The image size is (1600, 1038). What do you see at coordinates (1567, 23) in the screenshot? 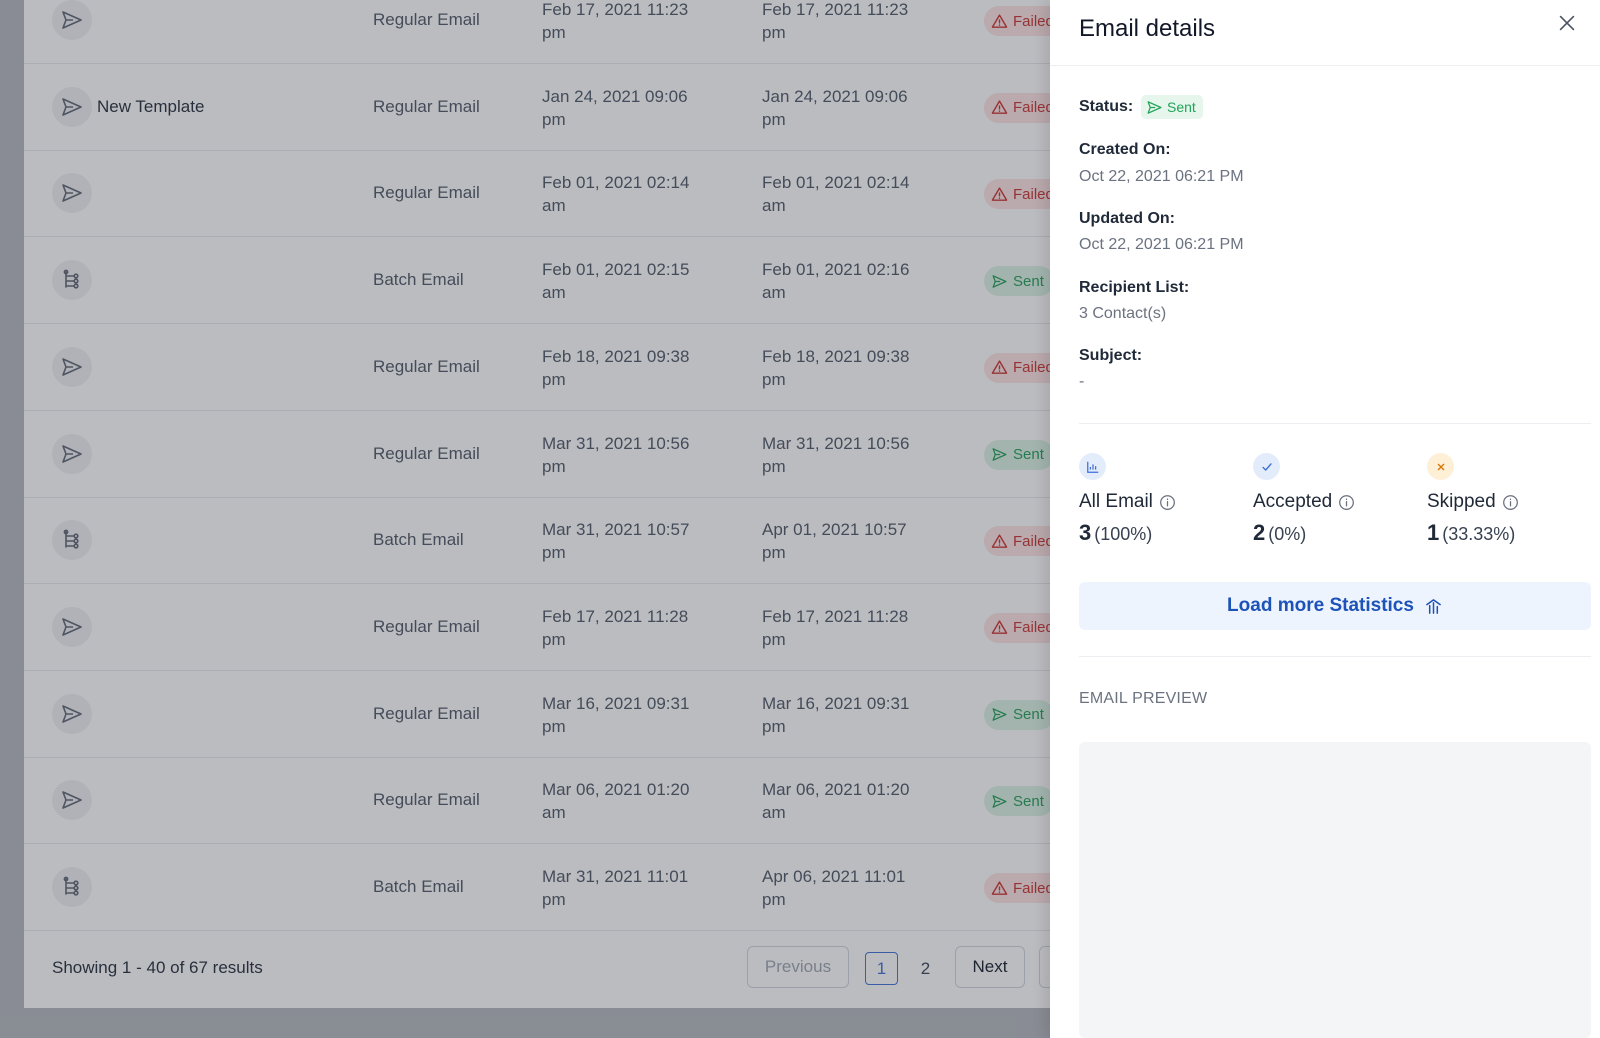
I see `close-icon` at bounding box center [1567, 23].